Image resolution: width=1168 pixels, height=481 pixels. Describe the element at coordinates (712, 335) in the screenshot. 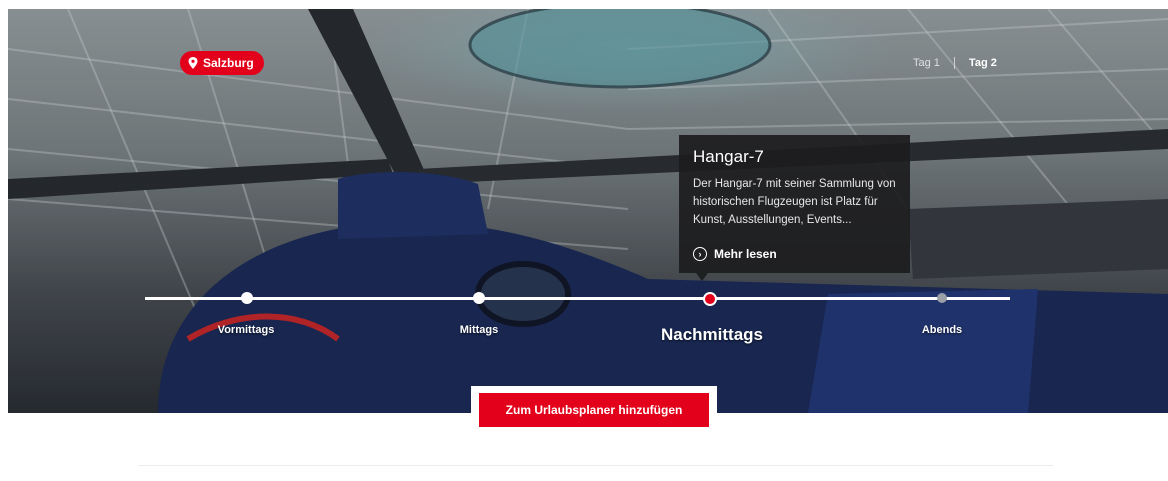

I see `timeline-label-nachmittags: Nachmittags` at that location.